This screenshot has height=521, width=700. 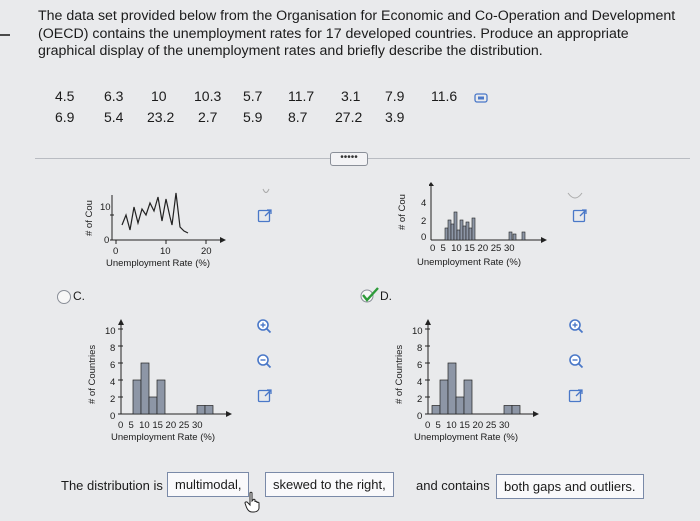 What do you see at coordinates (424, 237) in the screenshot?
I see `plot-b-ytick: 0` at bounding box center [424, 237].